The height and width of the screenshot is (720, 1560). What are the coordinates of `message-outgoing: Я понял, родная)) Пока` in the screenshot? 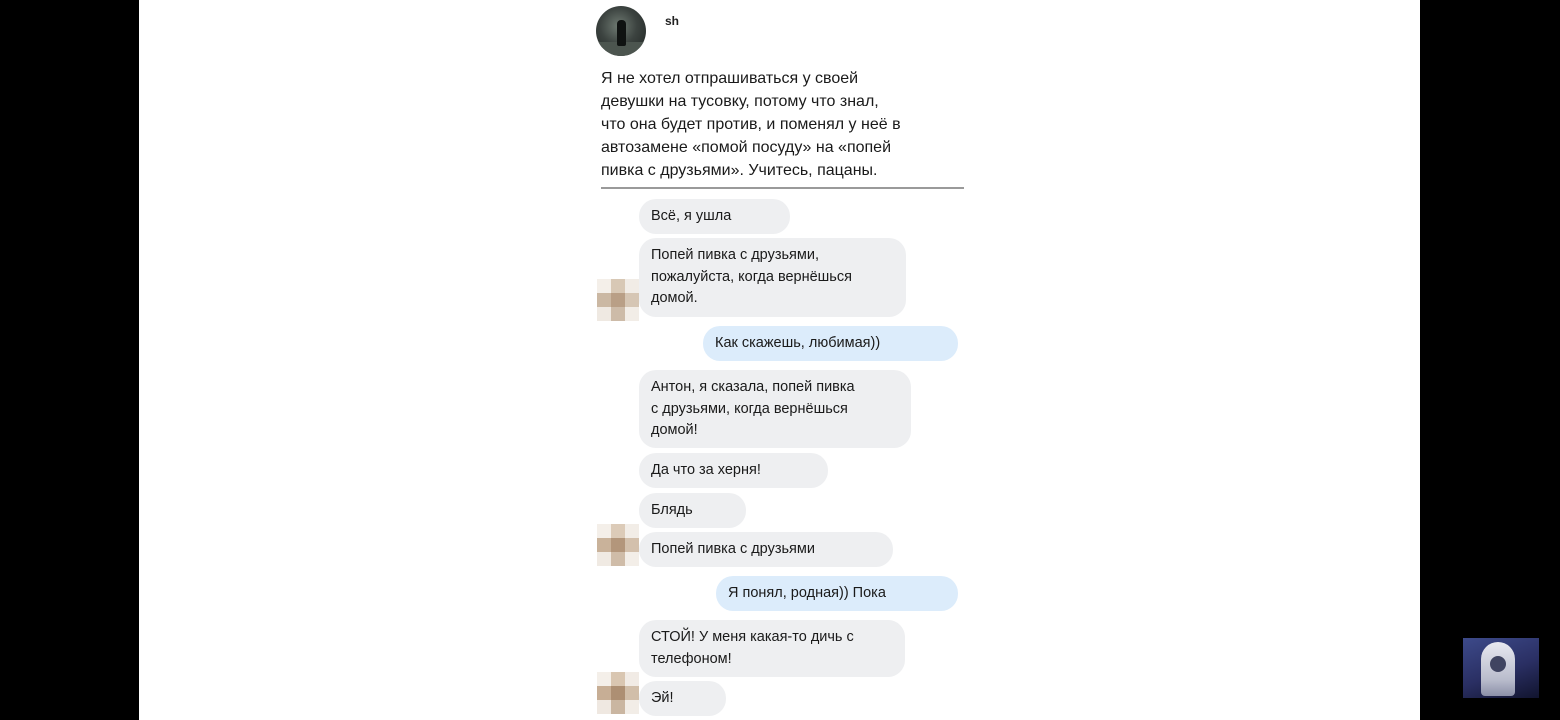 It's located at (837, 593).